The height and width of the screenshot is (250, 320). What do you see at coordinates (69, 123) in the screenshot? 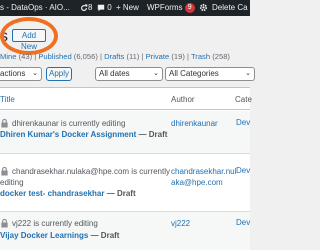
I see `editing-notice: dhirenkaunar is currently editing` at bounding box center [69, 123].